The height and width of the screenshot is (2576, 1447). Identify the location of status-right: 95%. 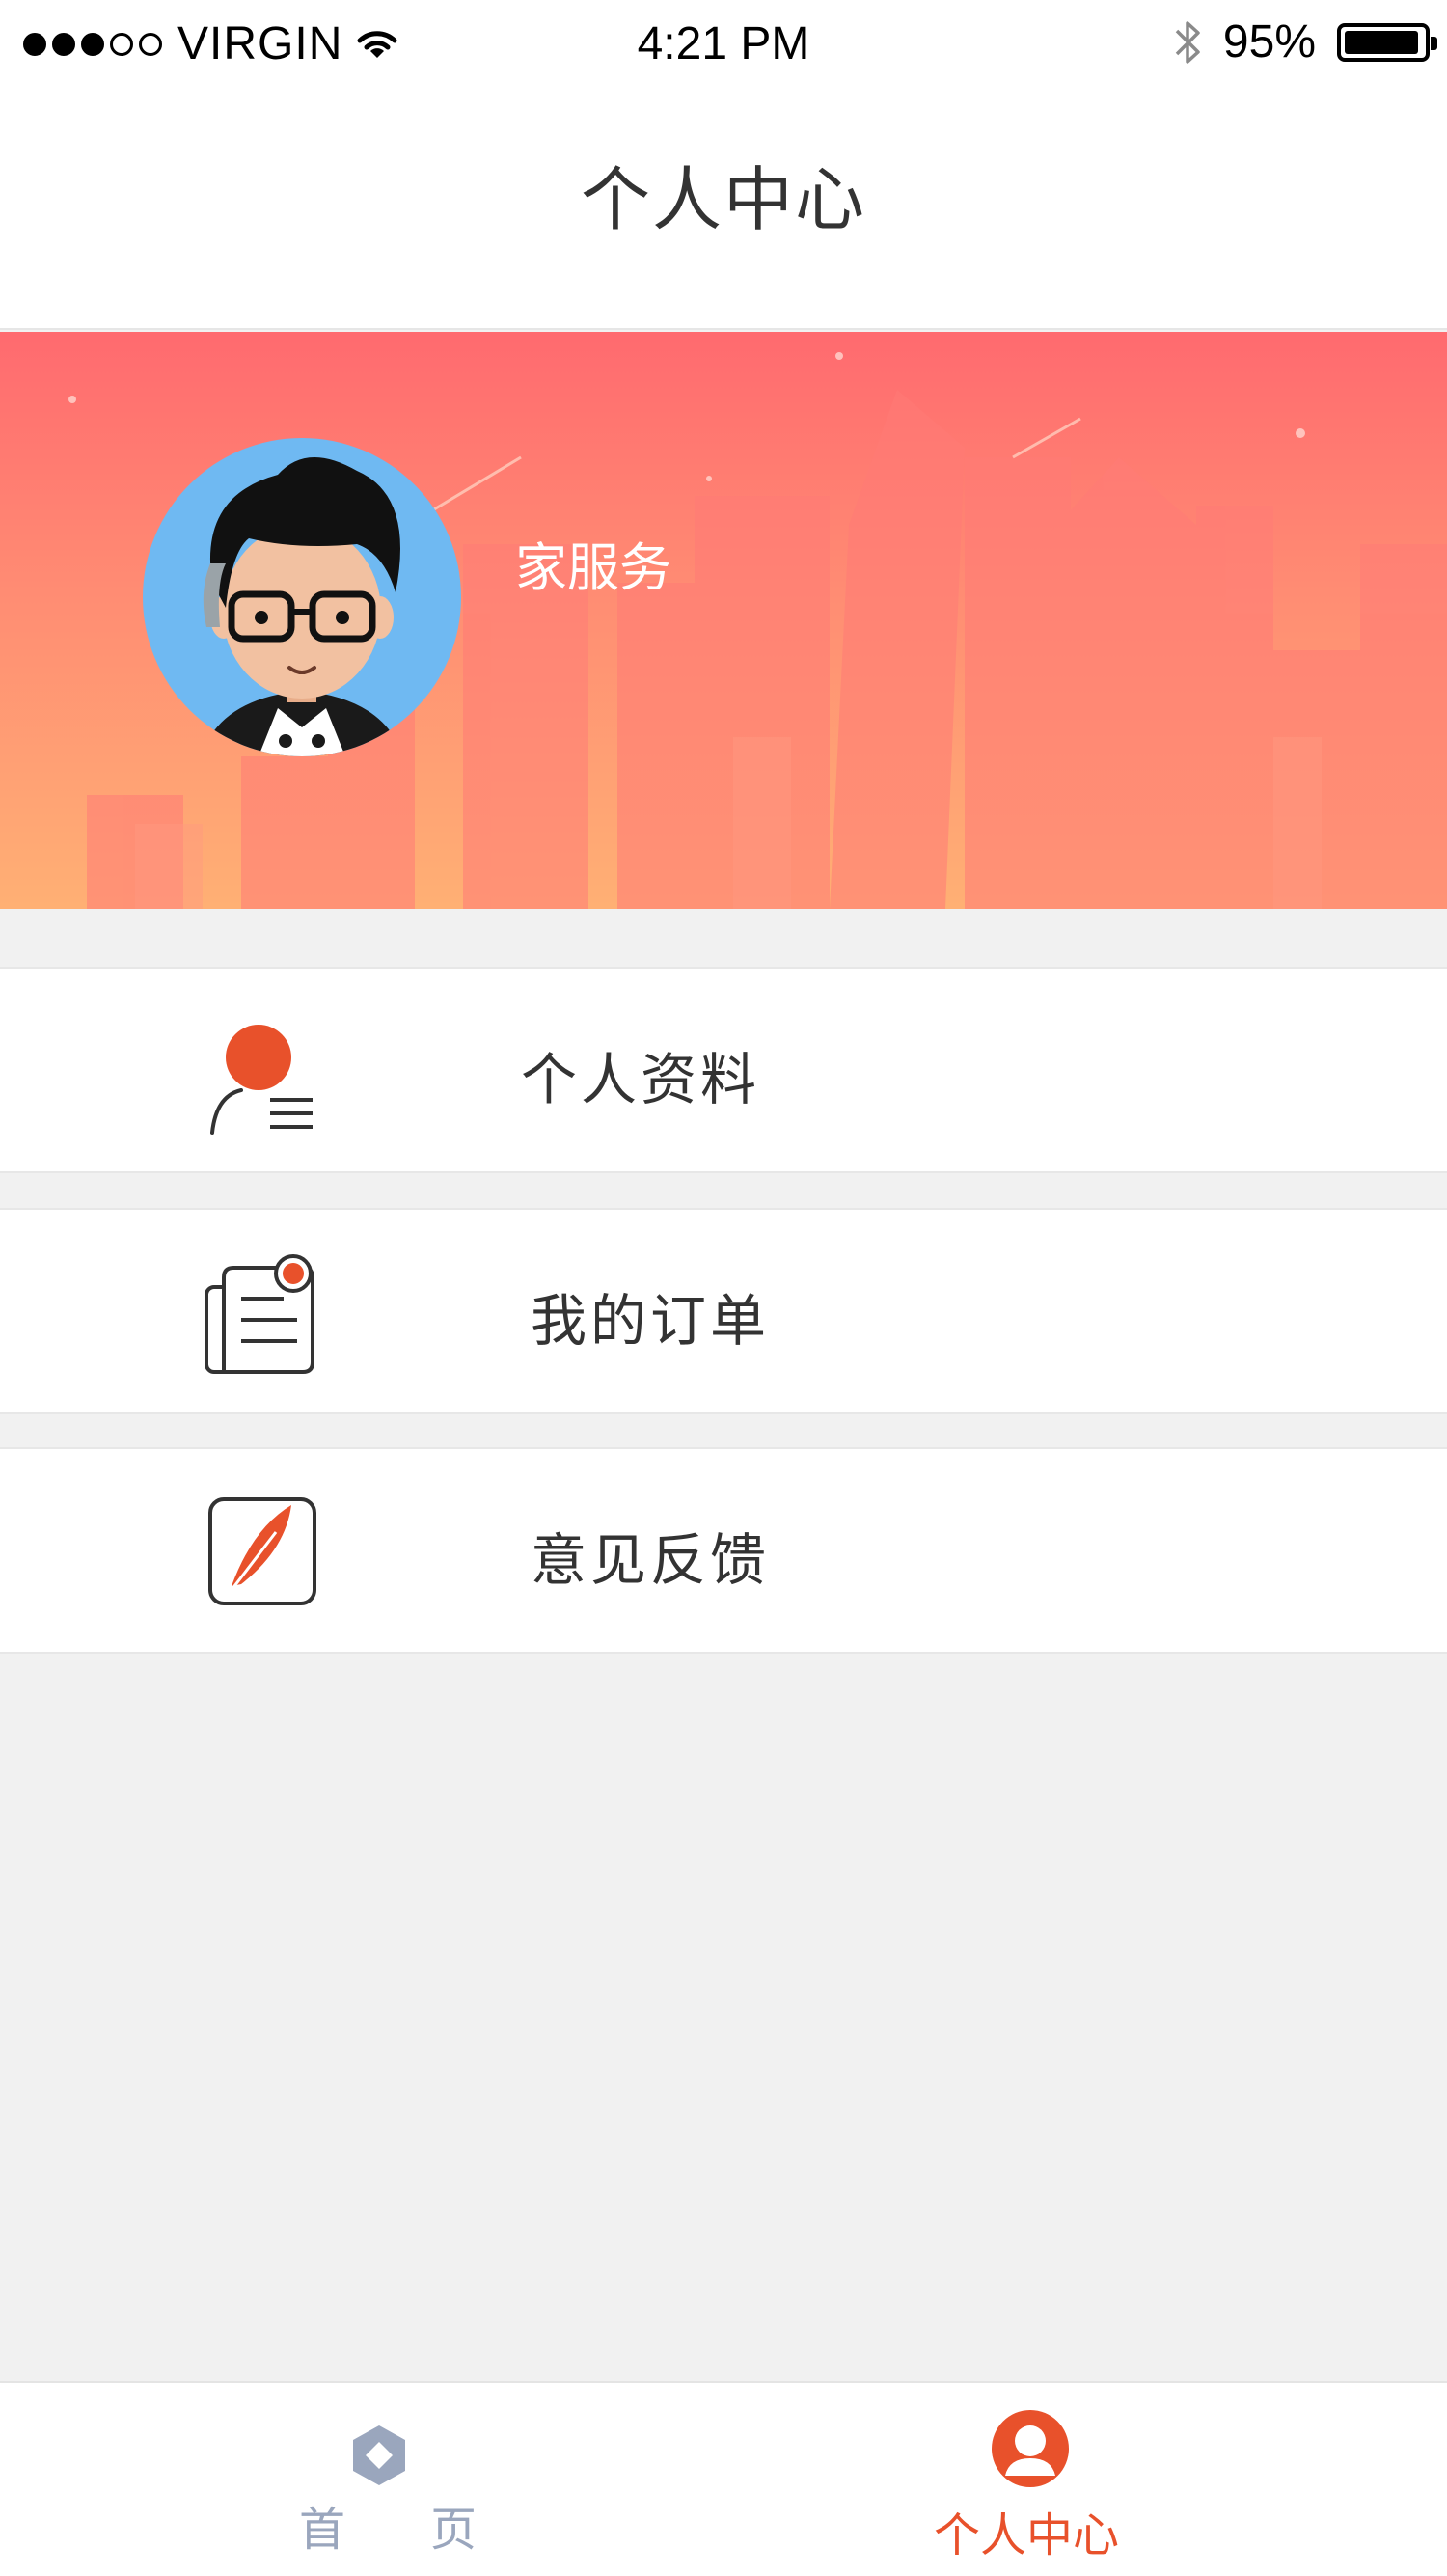
(1305, 42).